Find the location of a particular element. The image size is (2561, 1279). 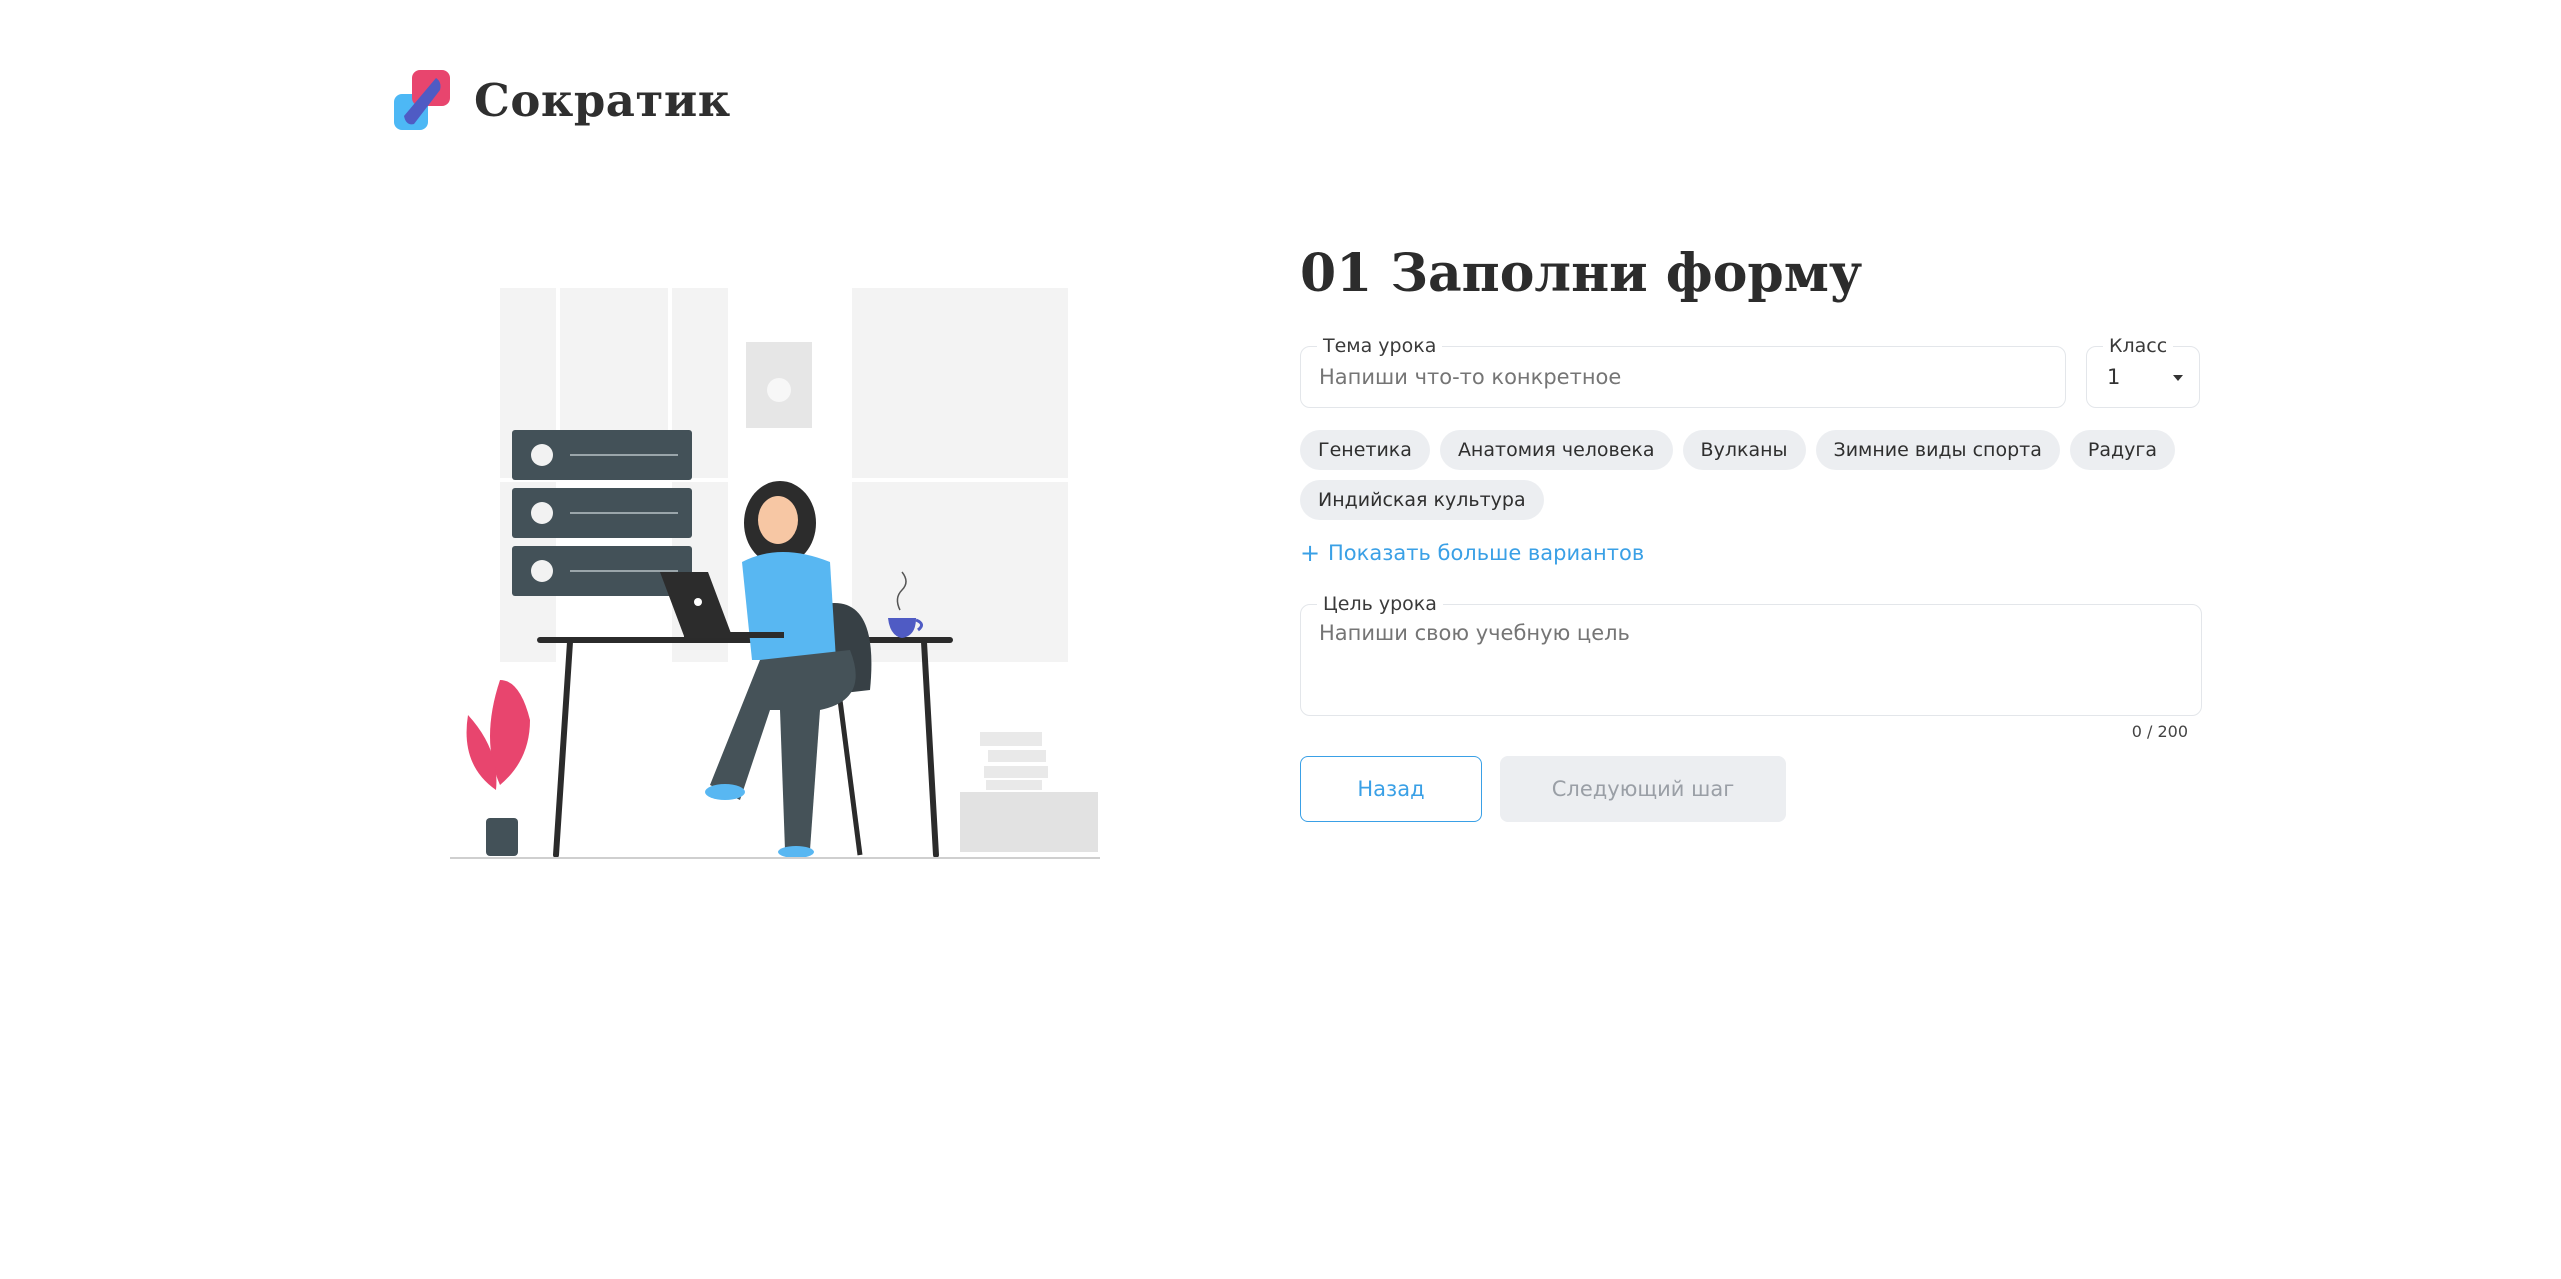

chevron-down-icon is located at coordinates (2178, 378).